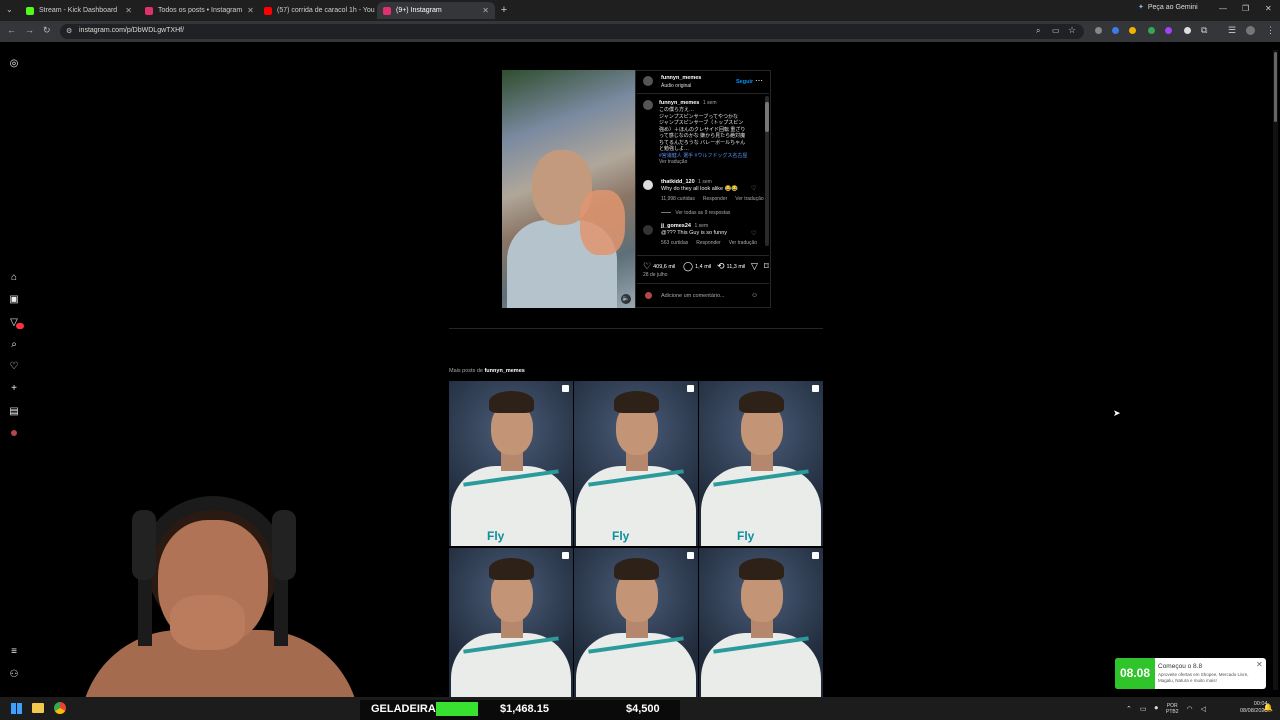  What do you see at coordinates (47, 30) in the screenshot?
I see `reload-button: ↻` at bounding box center [47, 30].